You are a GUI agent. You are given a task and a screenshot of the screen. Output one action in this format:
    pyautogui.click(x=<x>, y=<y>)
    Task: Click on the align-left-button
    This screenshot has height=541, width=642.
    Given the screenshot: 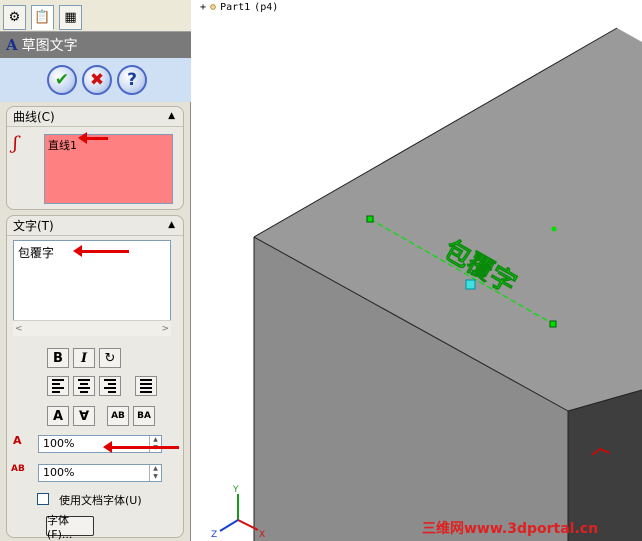 What is the action you would take?
    pyautogui.click(x=58, y=386)
    